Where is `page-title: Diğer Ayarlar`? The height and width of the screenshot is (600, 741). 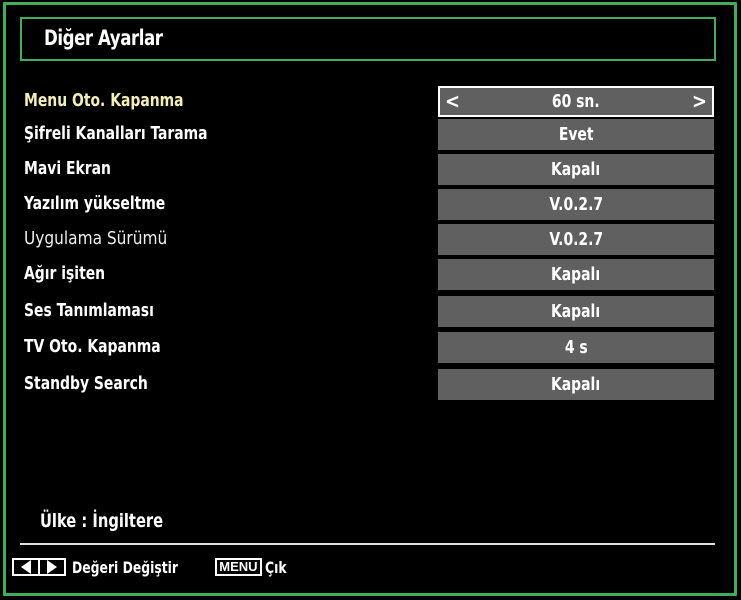 page-title: Diğer Ayarlar is located at coordinates (103, 38).